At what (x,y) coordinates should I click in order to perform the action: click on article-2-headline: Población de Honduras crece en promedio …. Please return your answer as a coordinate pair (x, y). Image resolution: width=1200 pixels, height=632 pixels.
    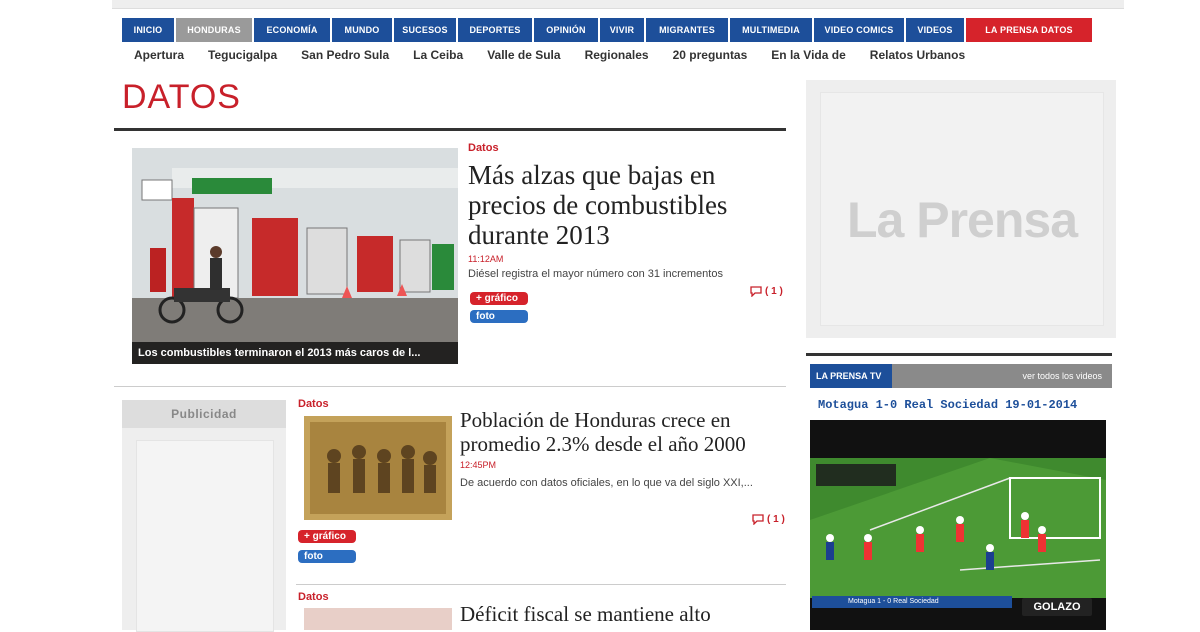
    Looking at the image, I should click on (625, 432).